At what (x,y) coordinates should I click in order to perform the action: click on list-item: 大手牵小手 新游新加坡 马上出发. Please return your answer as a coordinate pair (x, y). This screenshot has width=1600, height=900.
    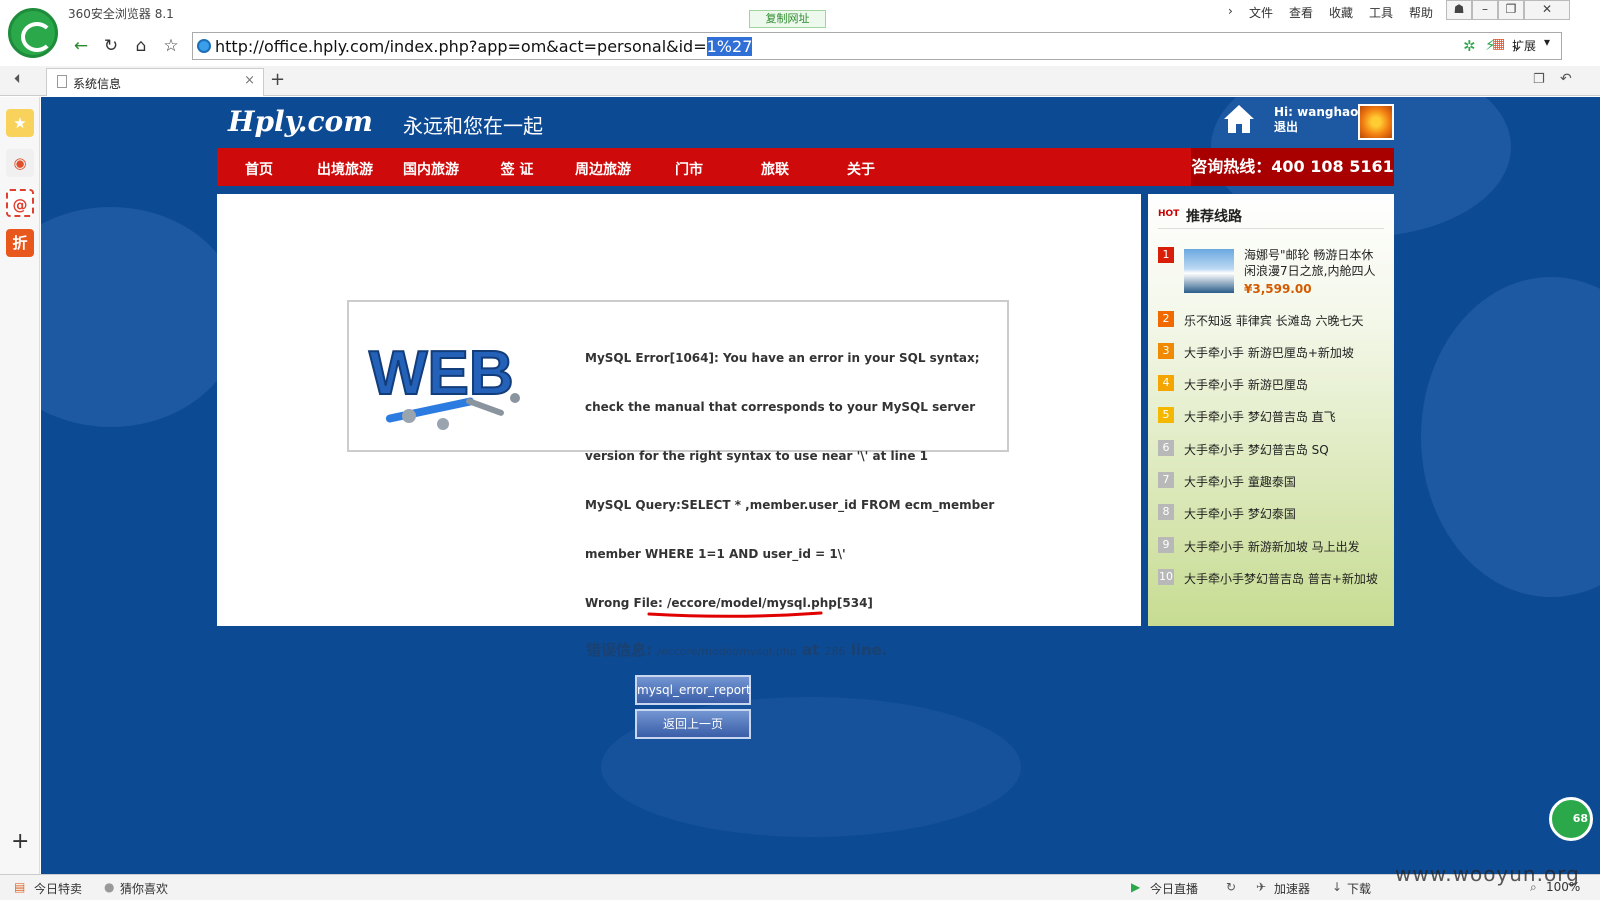
    Looking at the image, I should click on (1272, 546).